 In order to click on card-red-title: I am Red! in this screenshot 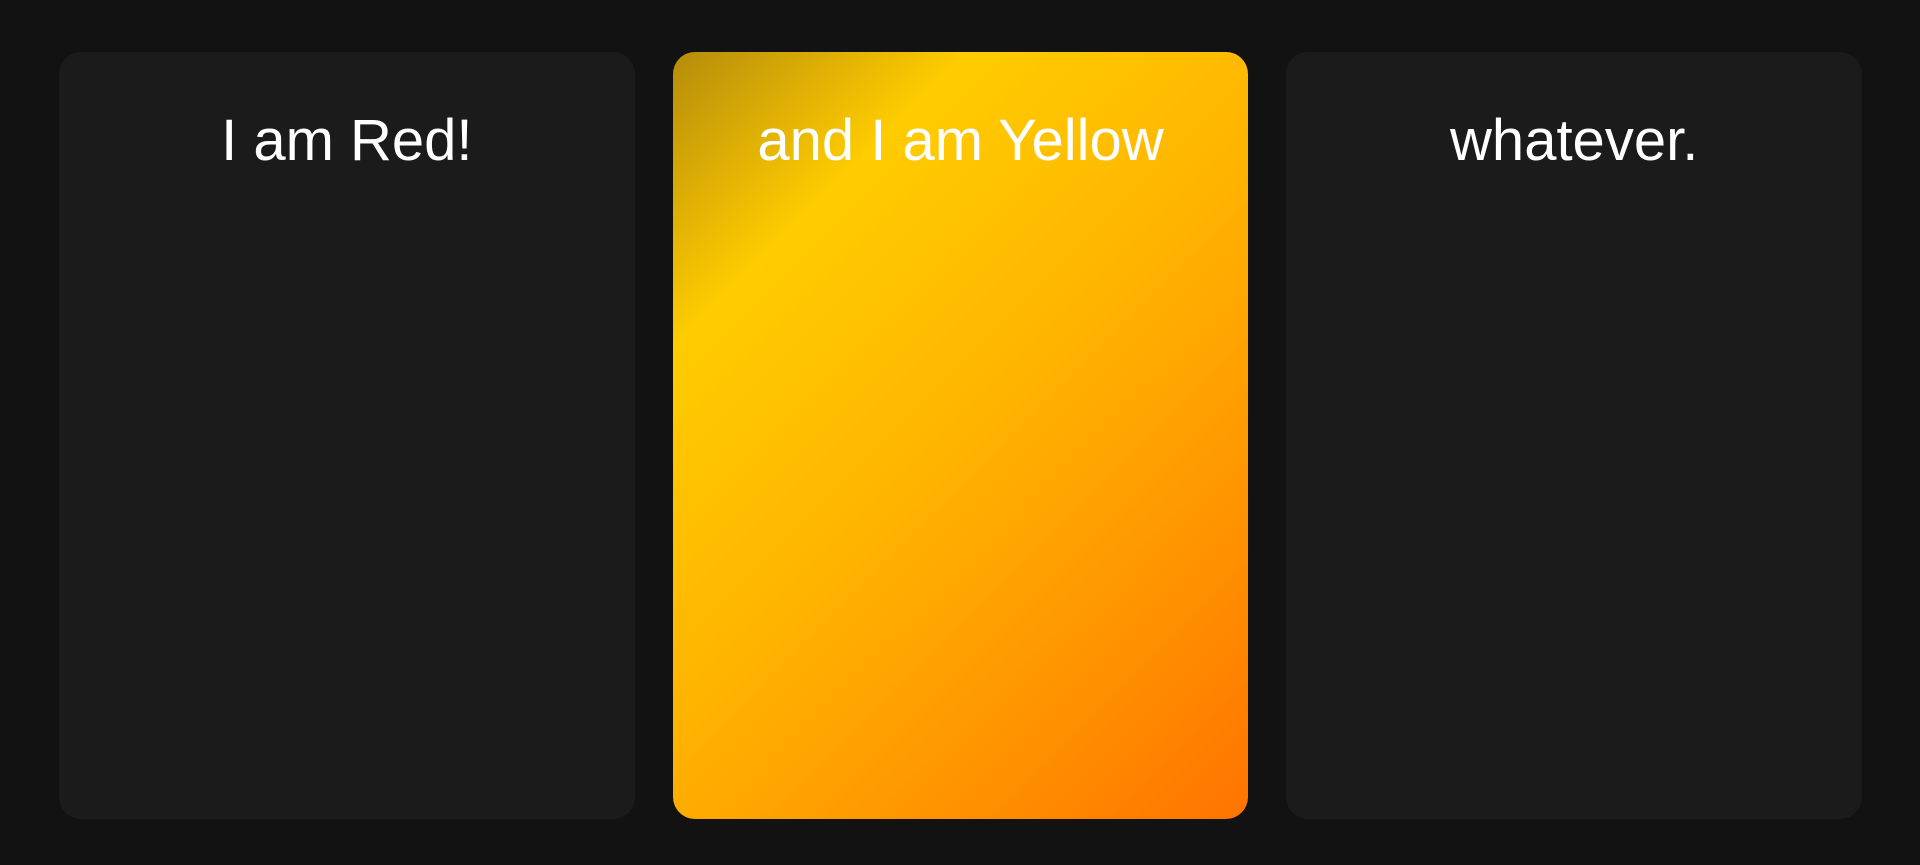, I will do `click(347, 140)`.